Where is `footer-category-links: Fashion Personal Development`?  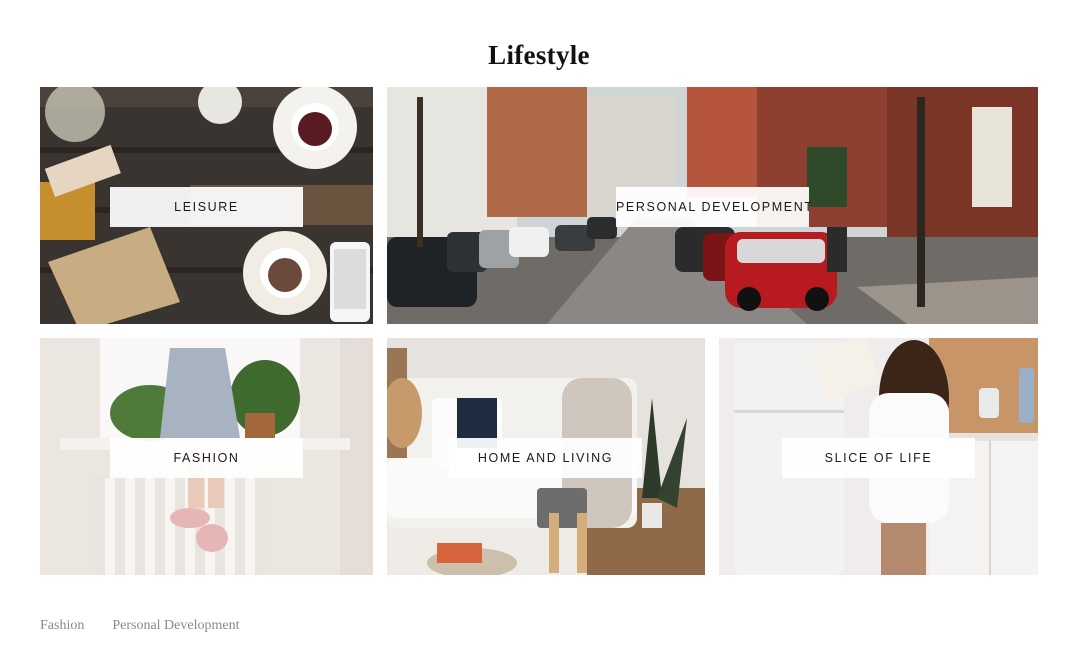
footer-category-links: Fashion Personal Development is located at coordinates (139, 627).